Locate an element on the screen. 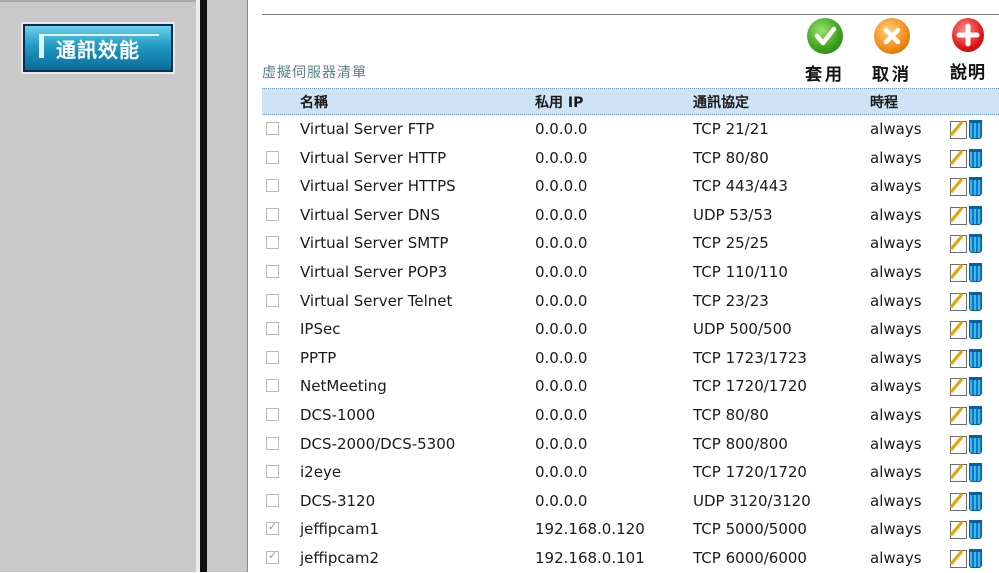  cancel-button: 取消 is located at coordinates (892, 51).